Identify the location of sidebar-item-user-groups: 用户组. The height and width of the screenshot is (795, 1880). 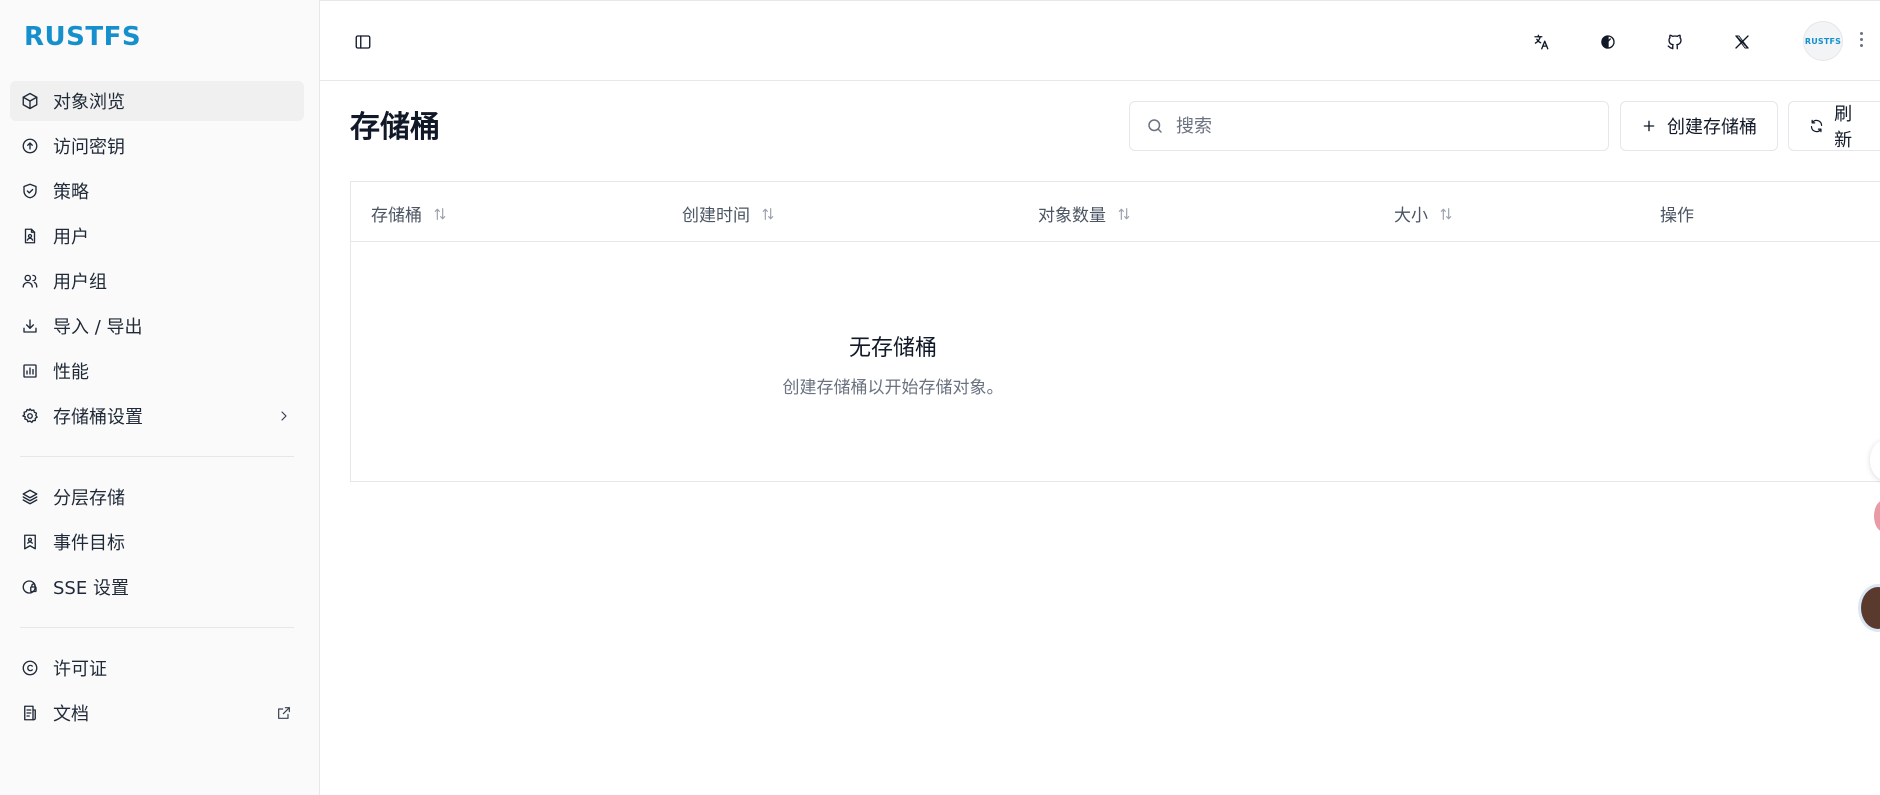
(157, 281).